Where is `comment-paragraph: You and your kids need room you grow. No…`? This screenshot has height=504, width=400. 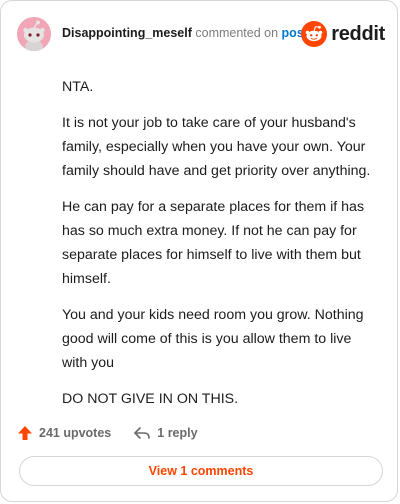
comment-paragraph: You and your kids need room you grow. No… is located at coordinates (213, 339).